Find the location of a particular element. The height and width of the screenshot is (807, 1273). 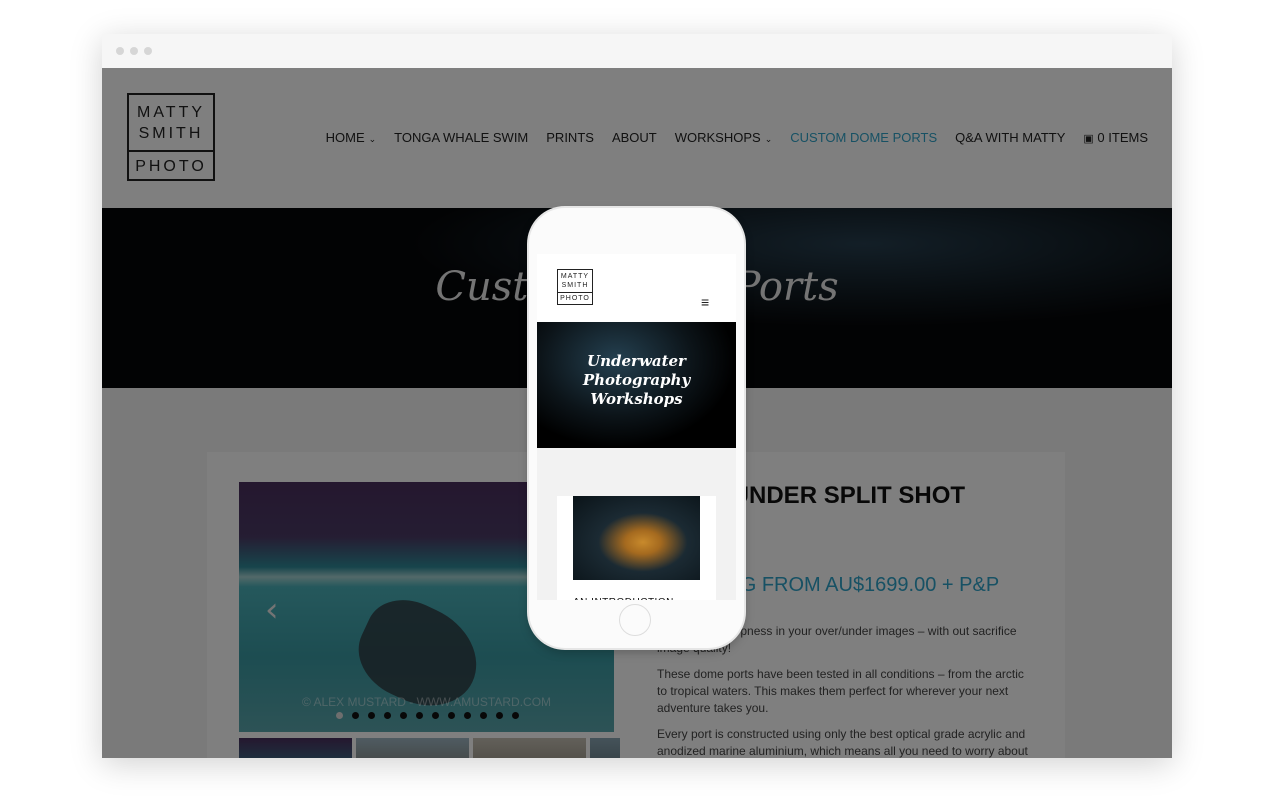

window-maximize-dot is located at coordinates (148, 51).